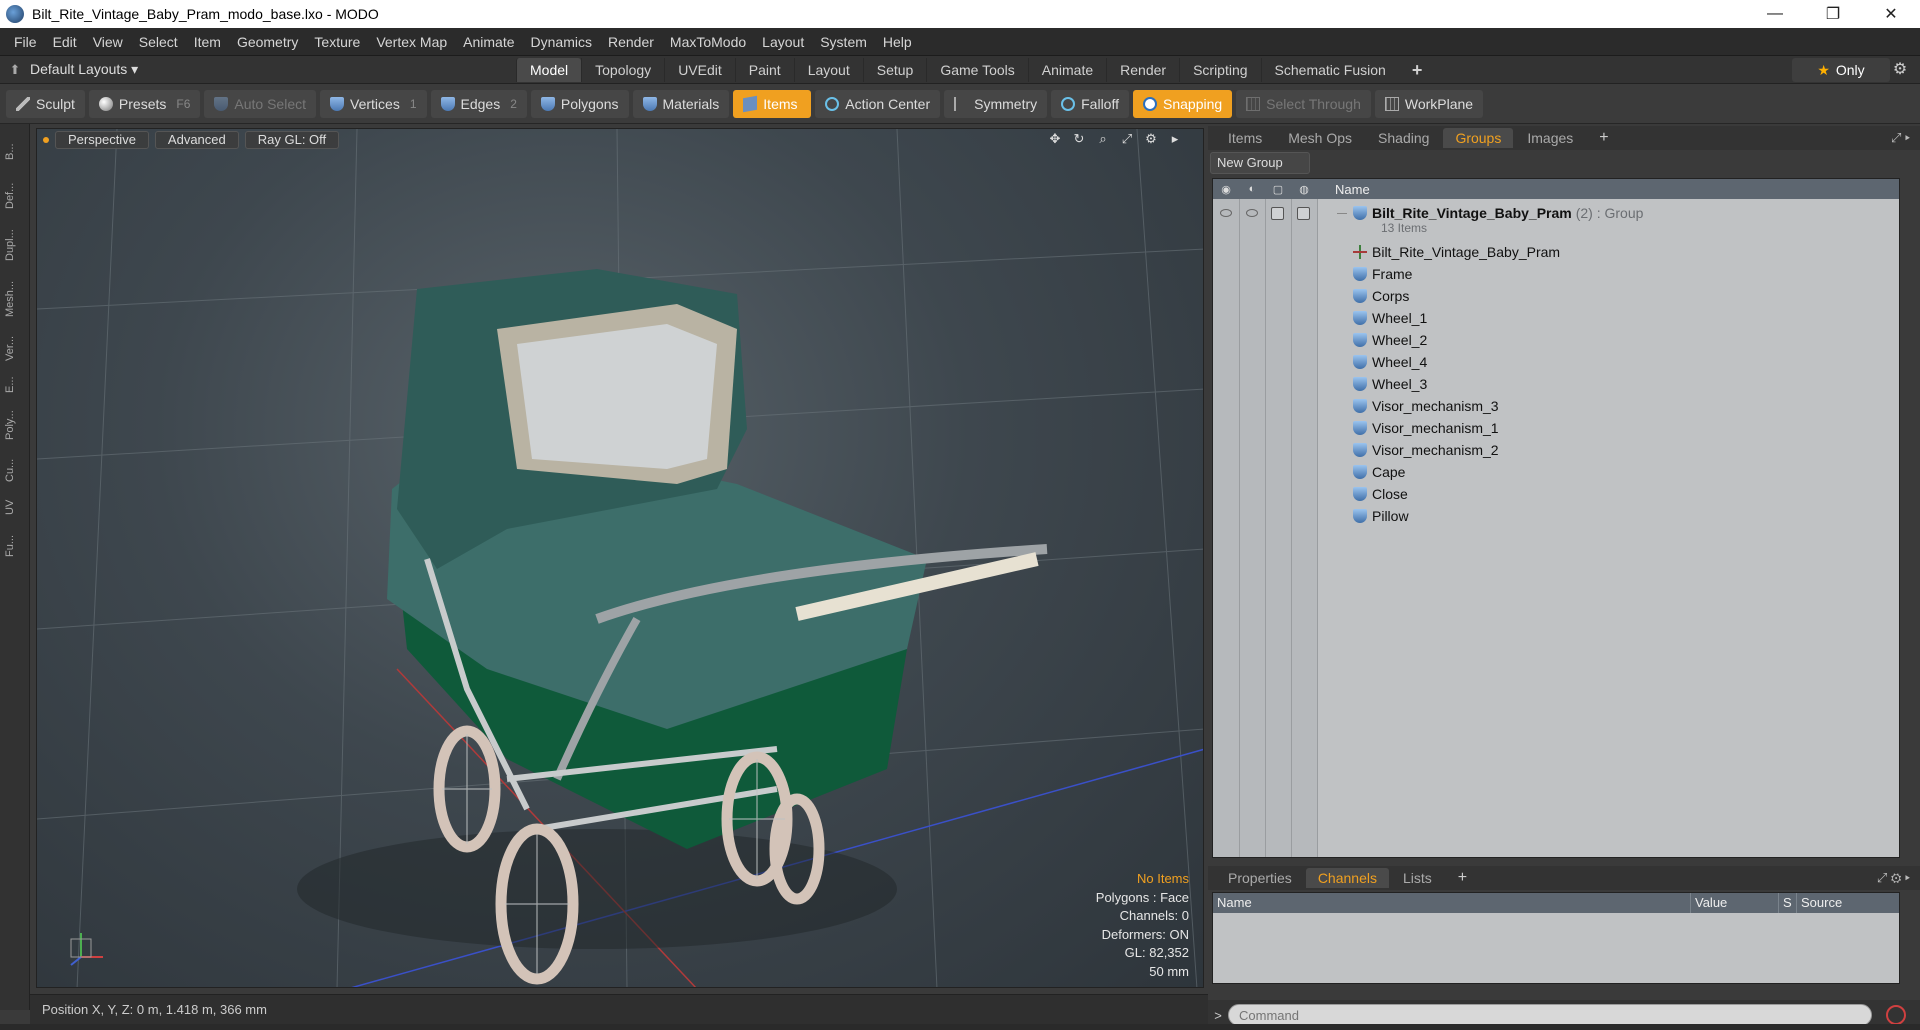  What do you see at coordinates (561, 42) in the screenshot?
I see `menu-dynamics: Dynamics` at bounding box center [561, 42].